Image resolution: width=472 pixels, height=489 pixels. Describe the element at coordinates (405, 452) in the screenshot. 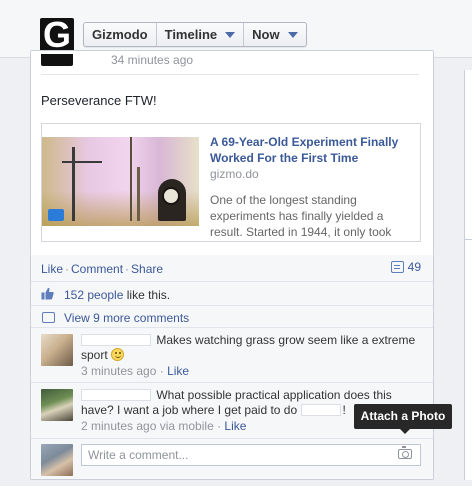

I see `camera-icon` at that location.